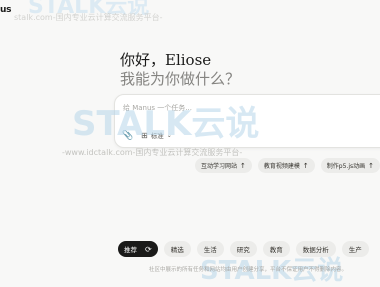 The height and width of the screenshot is (287, 380). I want to click on suggestion-chips: 互动学习网站 ↑ 教育视频建模 ↑ 制作p5.js动画 ↑, so click(287, 165).